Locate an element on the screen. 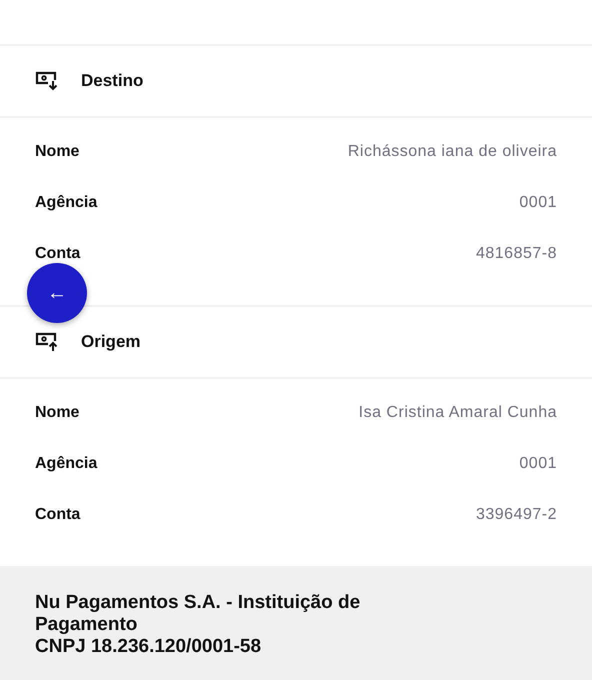 The height and width of the screenshot is (680, 592). company-cnpj: CNPJ 18.236.120/0001-58 is located at coordinates (148, 647).